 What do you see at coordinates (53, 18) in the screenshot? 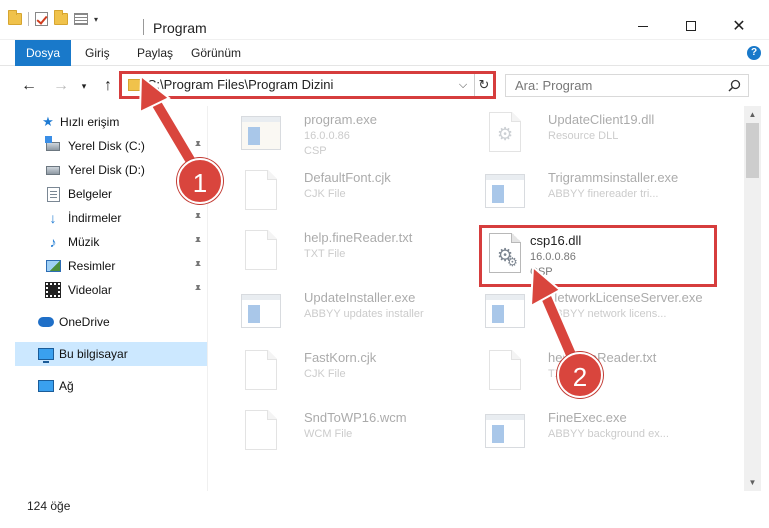
I see `quick-access-toolbar: ▾` at bounding box center [53, 18].